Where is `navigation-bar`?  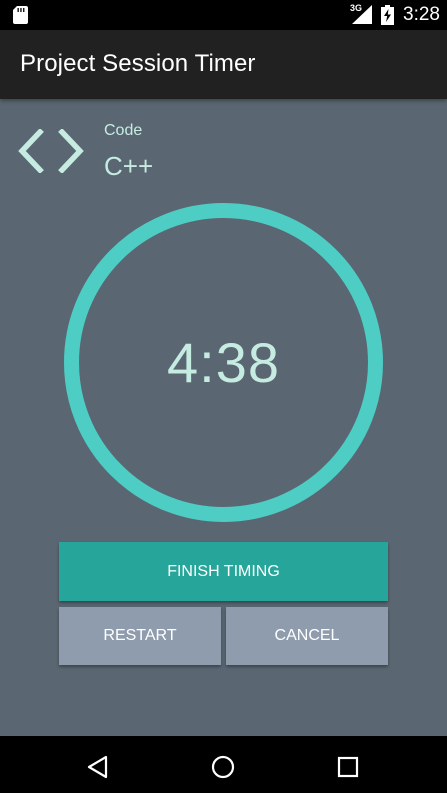
navigation-bar is located at coordinates (223, 764).